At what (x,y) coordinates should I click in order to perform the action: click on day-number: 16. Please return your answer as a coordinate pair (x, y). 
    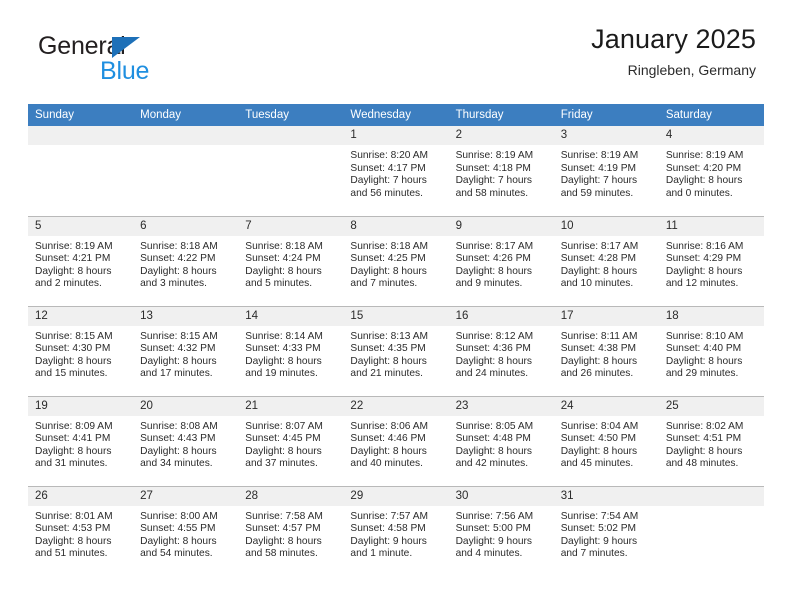
    Looking at the image, I should click on (501, 316).